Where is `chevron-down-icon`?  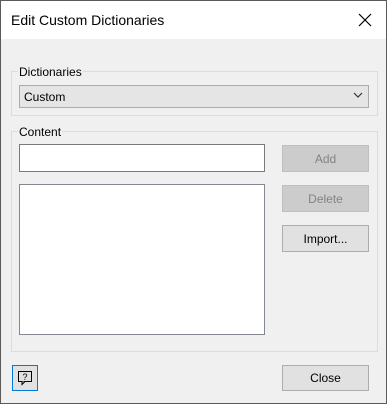
chevron-down-icon is located at coordinates (358, 95).